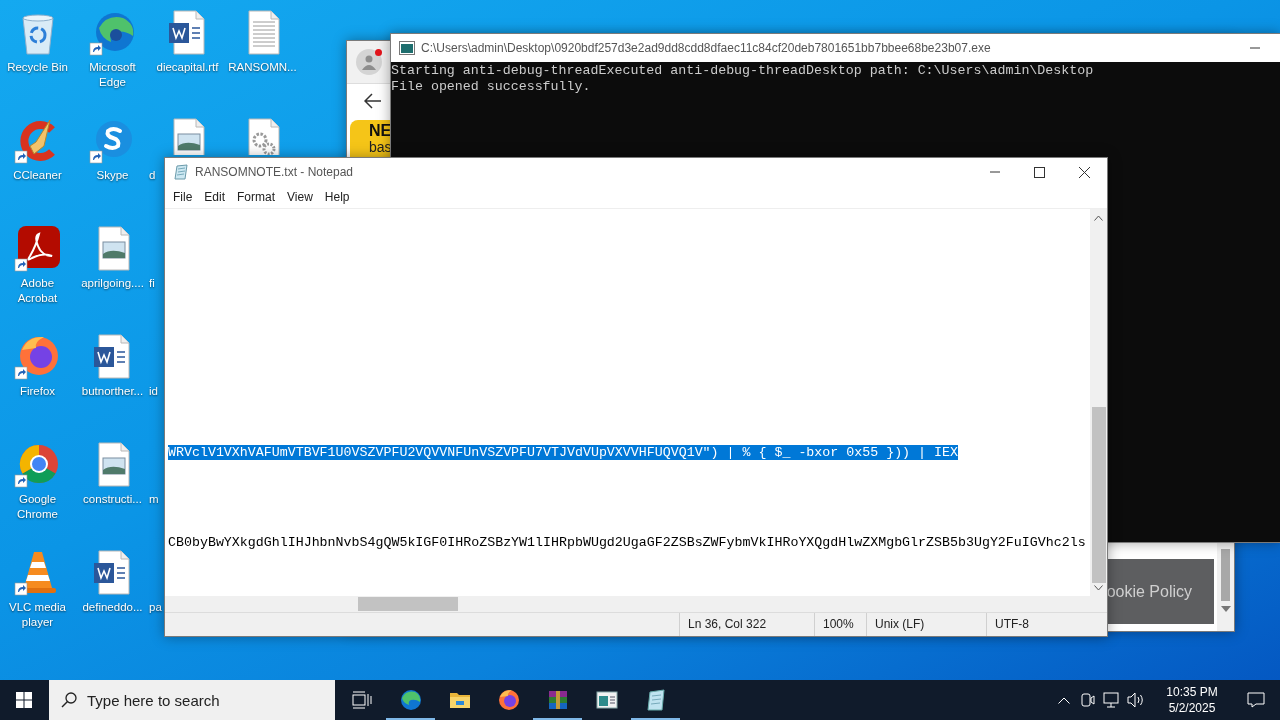  What do you see at coordinates (337, 197) in the screenshot?
I see `menu-item: Help` at bounding box center [337, 197].